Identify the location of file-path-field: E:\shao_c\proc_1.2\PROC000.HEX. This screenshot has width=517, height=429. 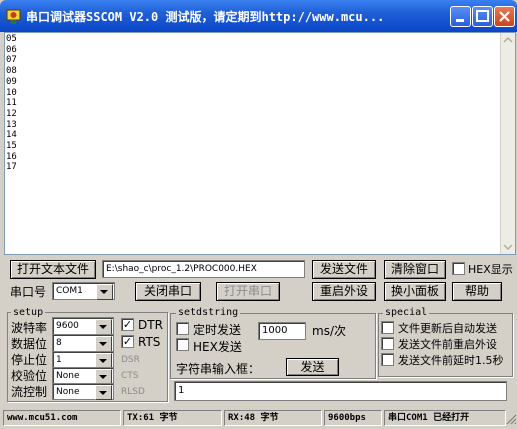
(203, 269).